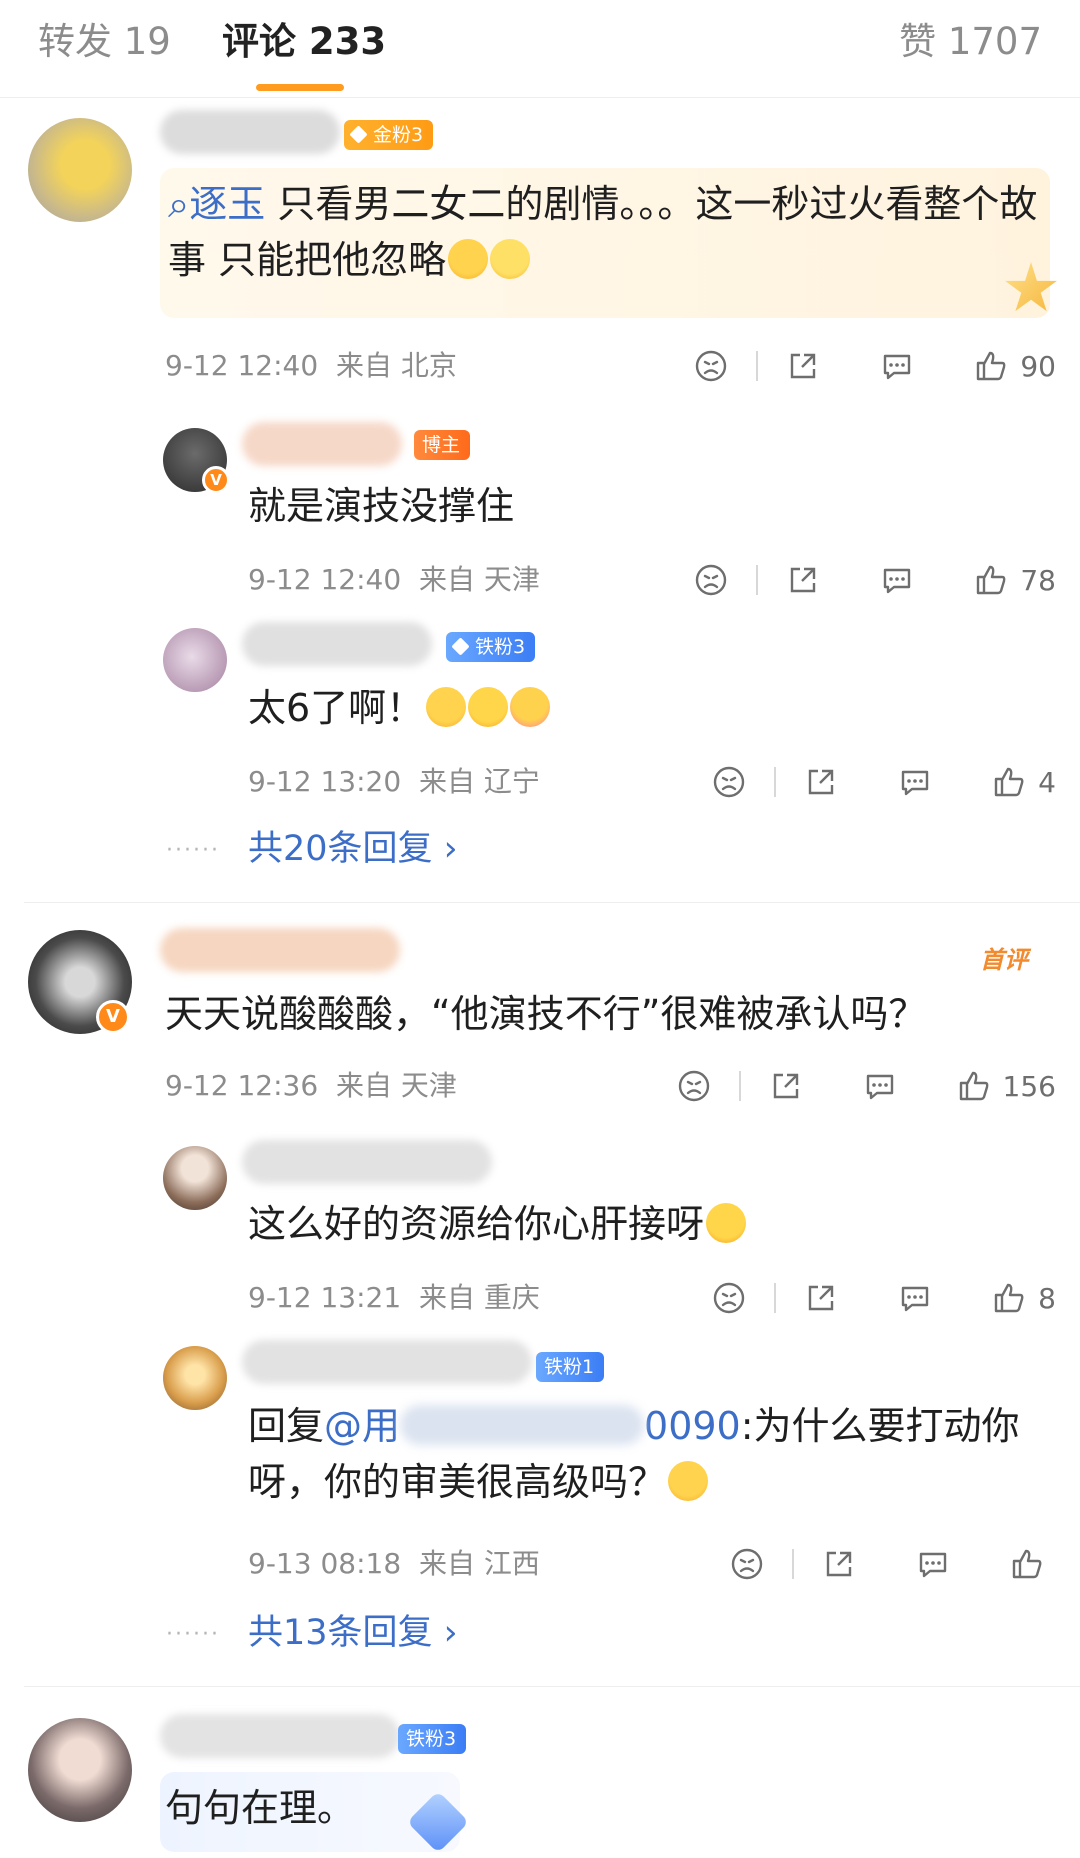 Image resolution: width=1080 pixels, height=1858 pixels. I want to click on view-more-replies-link: 共13条回复 ›, so click(353, 1633).